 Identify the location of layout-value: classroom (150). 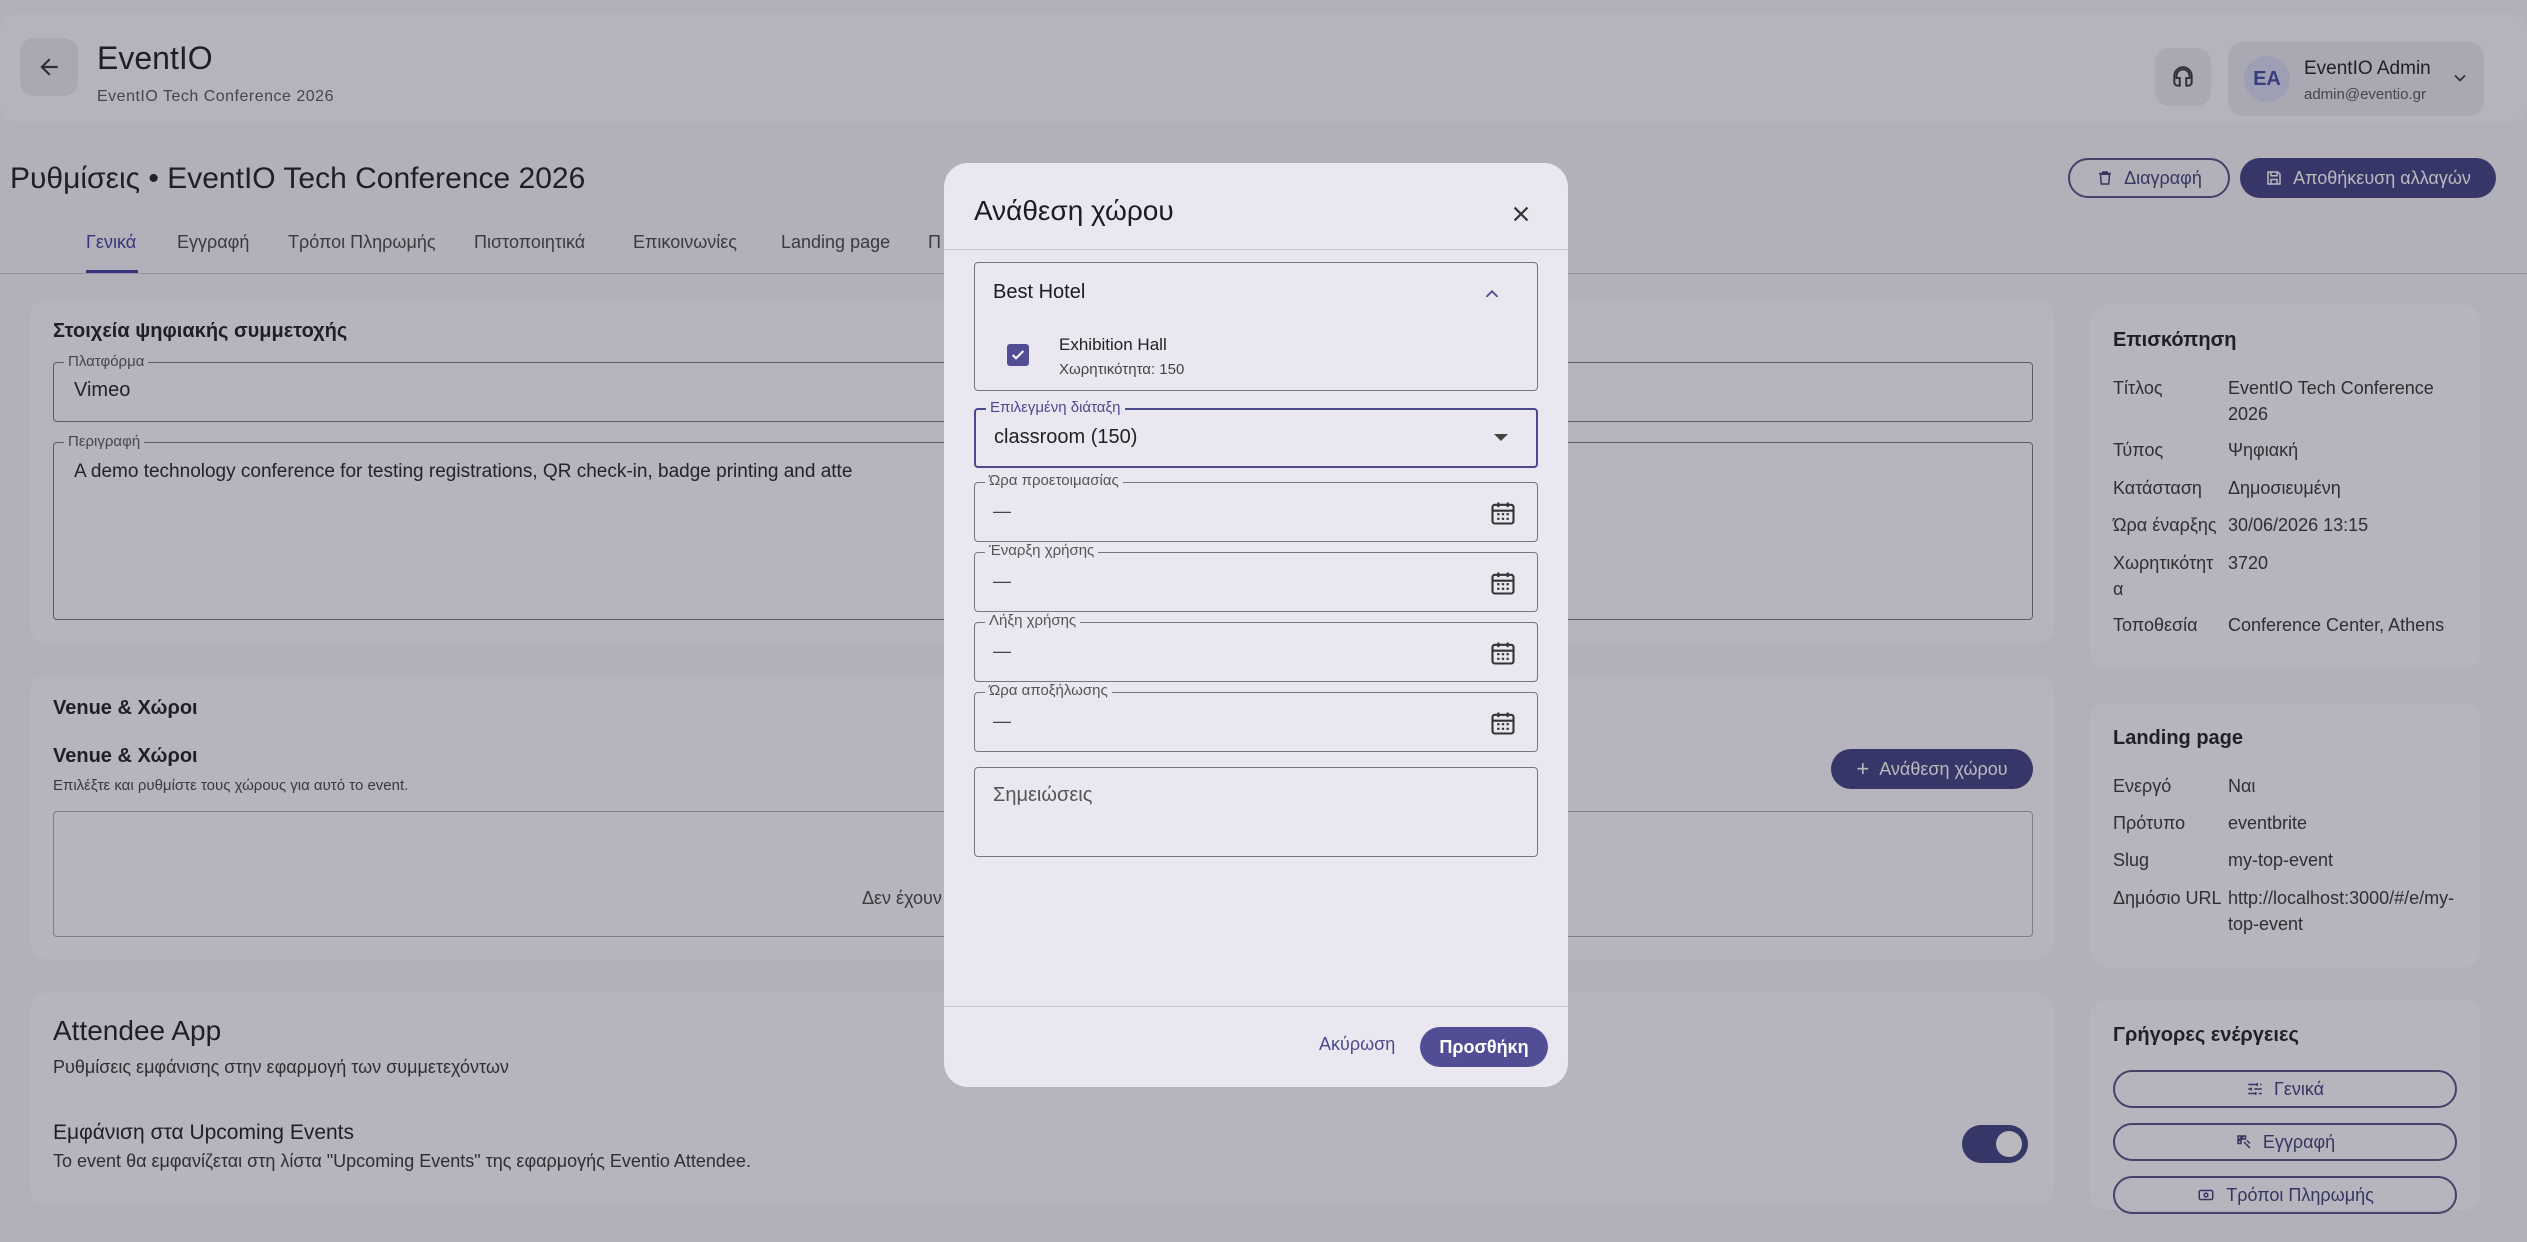
(1066, 437).